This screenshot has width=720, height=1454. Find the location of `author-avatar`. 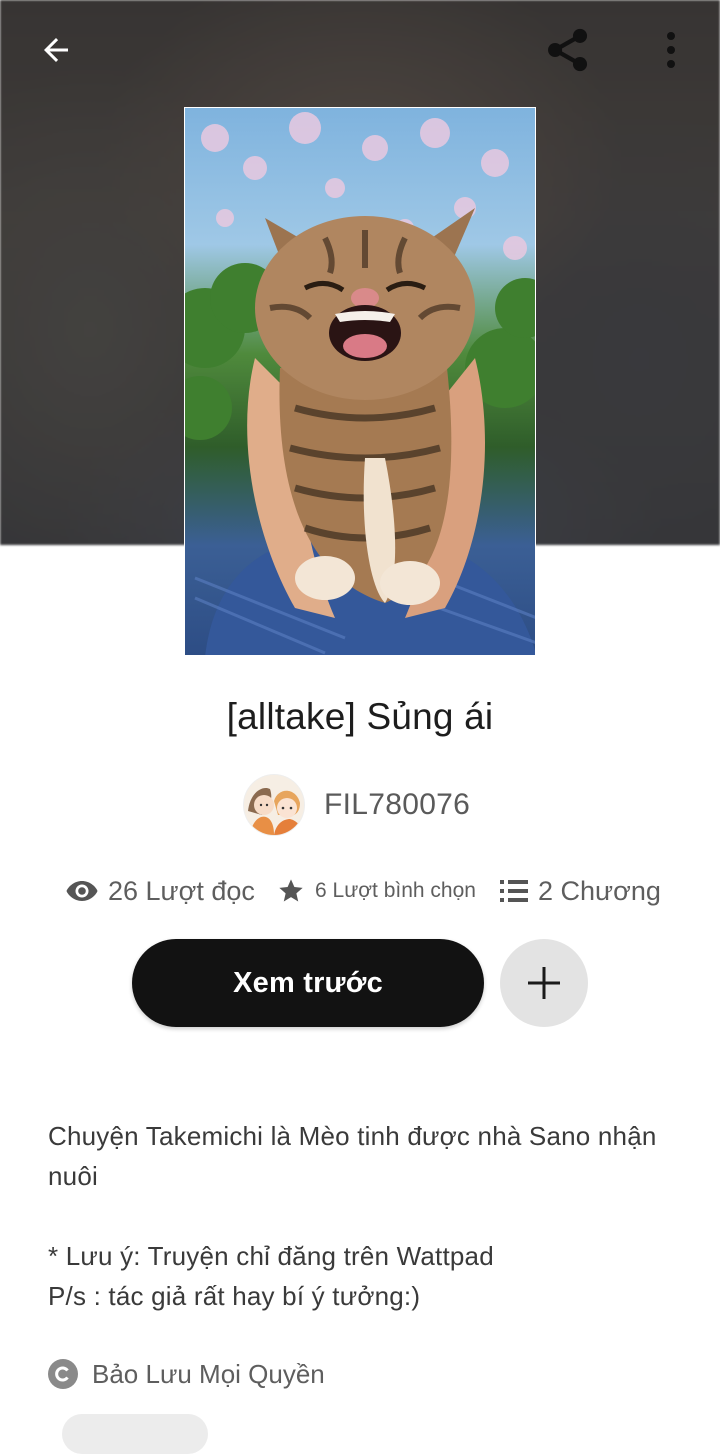

author-avatar is located at coordinates (274, 805).